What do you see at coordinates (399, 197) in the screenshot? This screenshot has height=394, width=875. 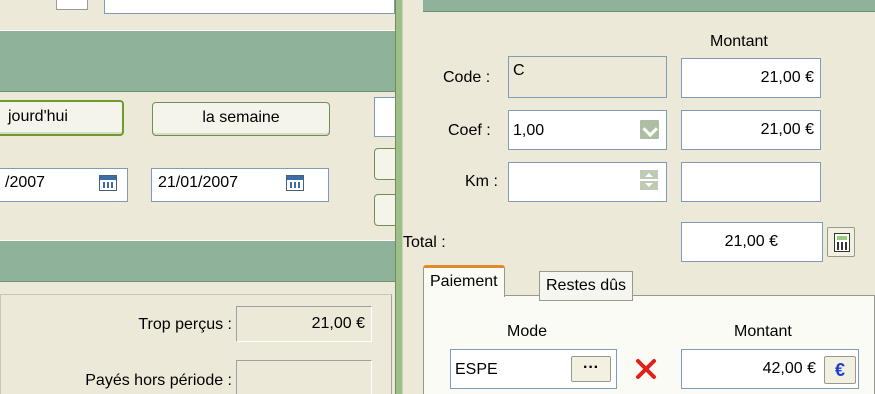 I see `panel-splitter` at bounding box center [399, 197].